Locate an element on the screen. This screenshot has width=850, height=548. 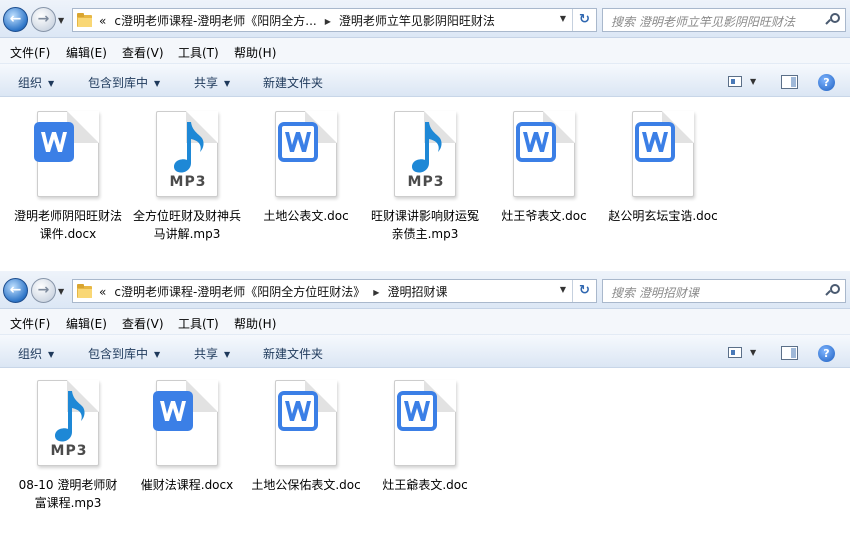
address-box: « c澄明老师课程-澄明老师《阳阴全方位旺财法》 ▶ 澄明招财课 ▼ ↻ is located at coordinates (334, 291).